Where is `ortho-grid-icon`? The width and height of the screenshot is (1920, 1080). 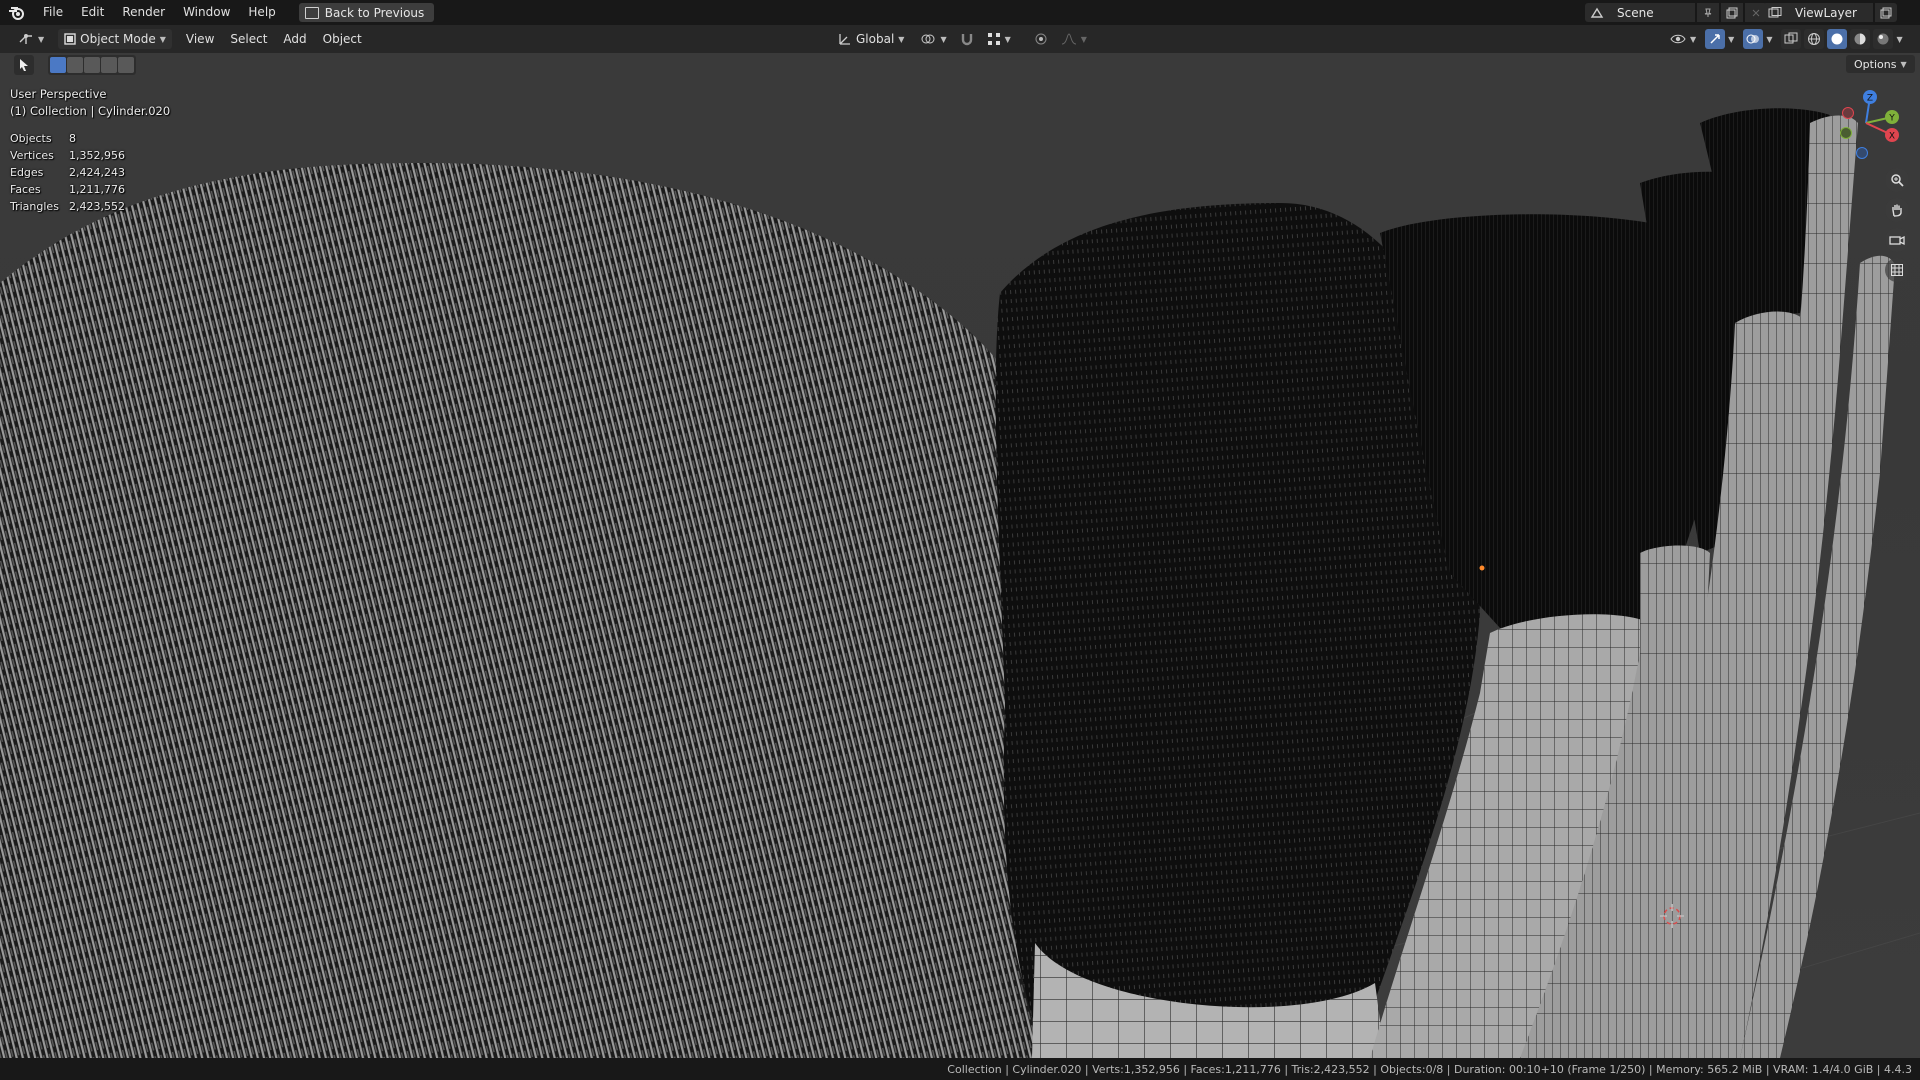
ortho-grid-icon is located at coordinates (1897, 270).